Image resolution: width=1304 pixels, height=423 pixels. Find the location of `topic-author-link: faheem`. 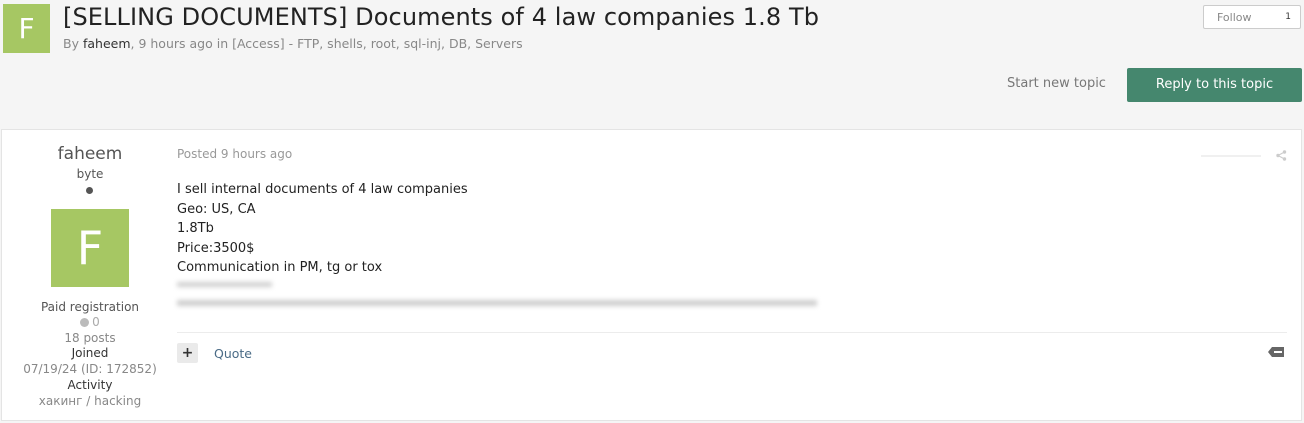

topic-author-link: faheem is located at coordinates (107, 43).